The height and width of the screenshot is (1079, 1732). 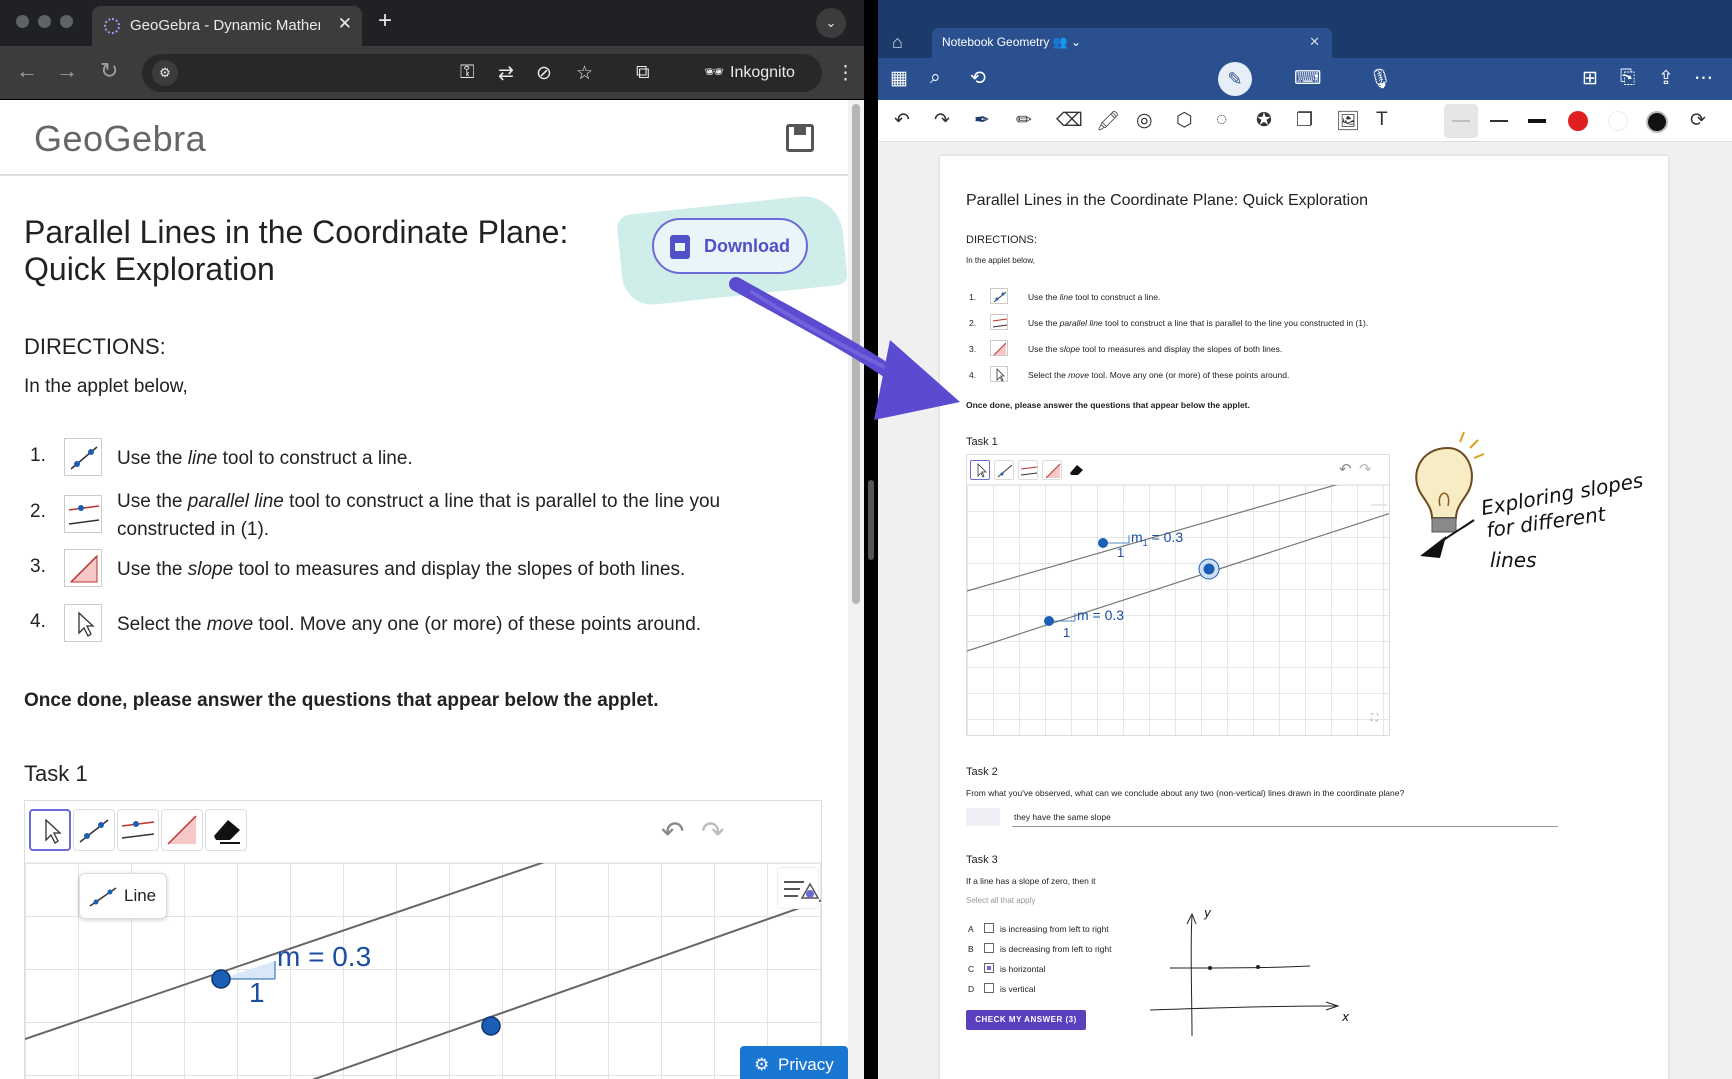 What do you see at coordinates (1107, 417) in the screenshot?
I see `annotation-overlay` at bounding box center [1107, 417].